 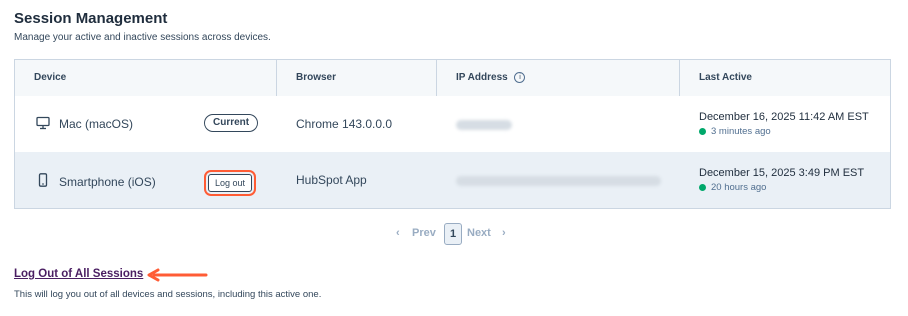 What do you see at coordinates (344, 124) in the screenshot?
I see `browser-name: Chrome 143.0.0.0` at bounding box center [344, 124].